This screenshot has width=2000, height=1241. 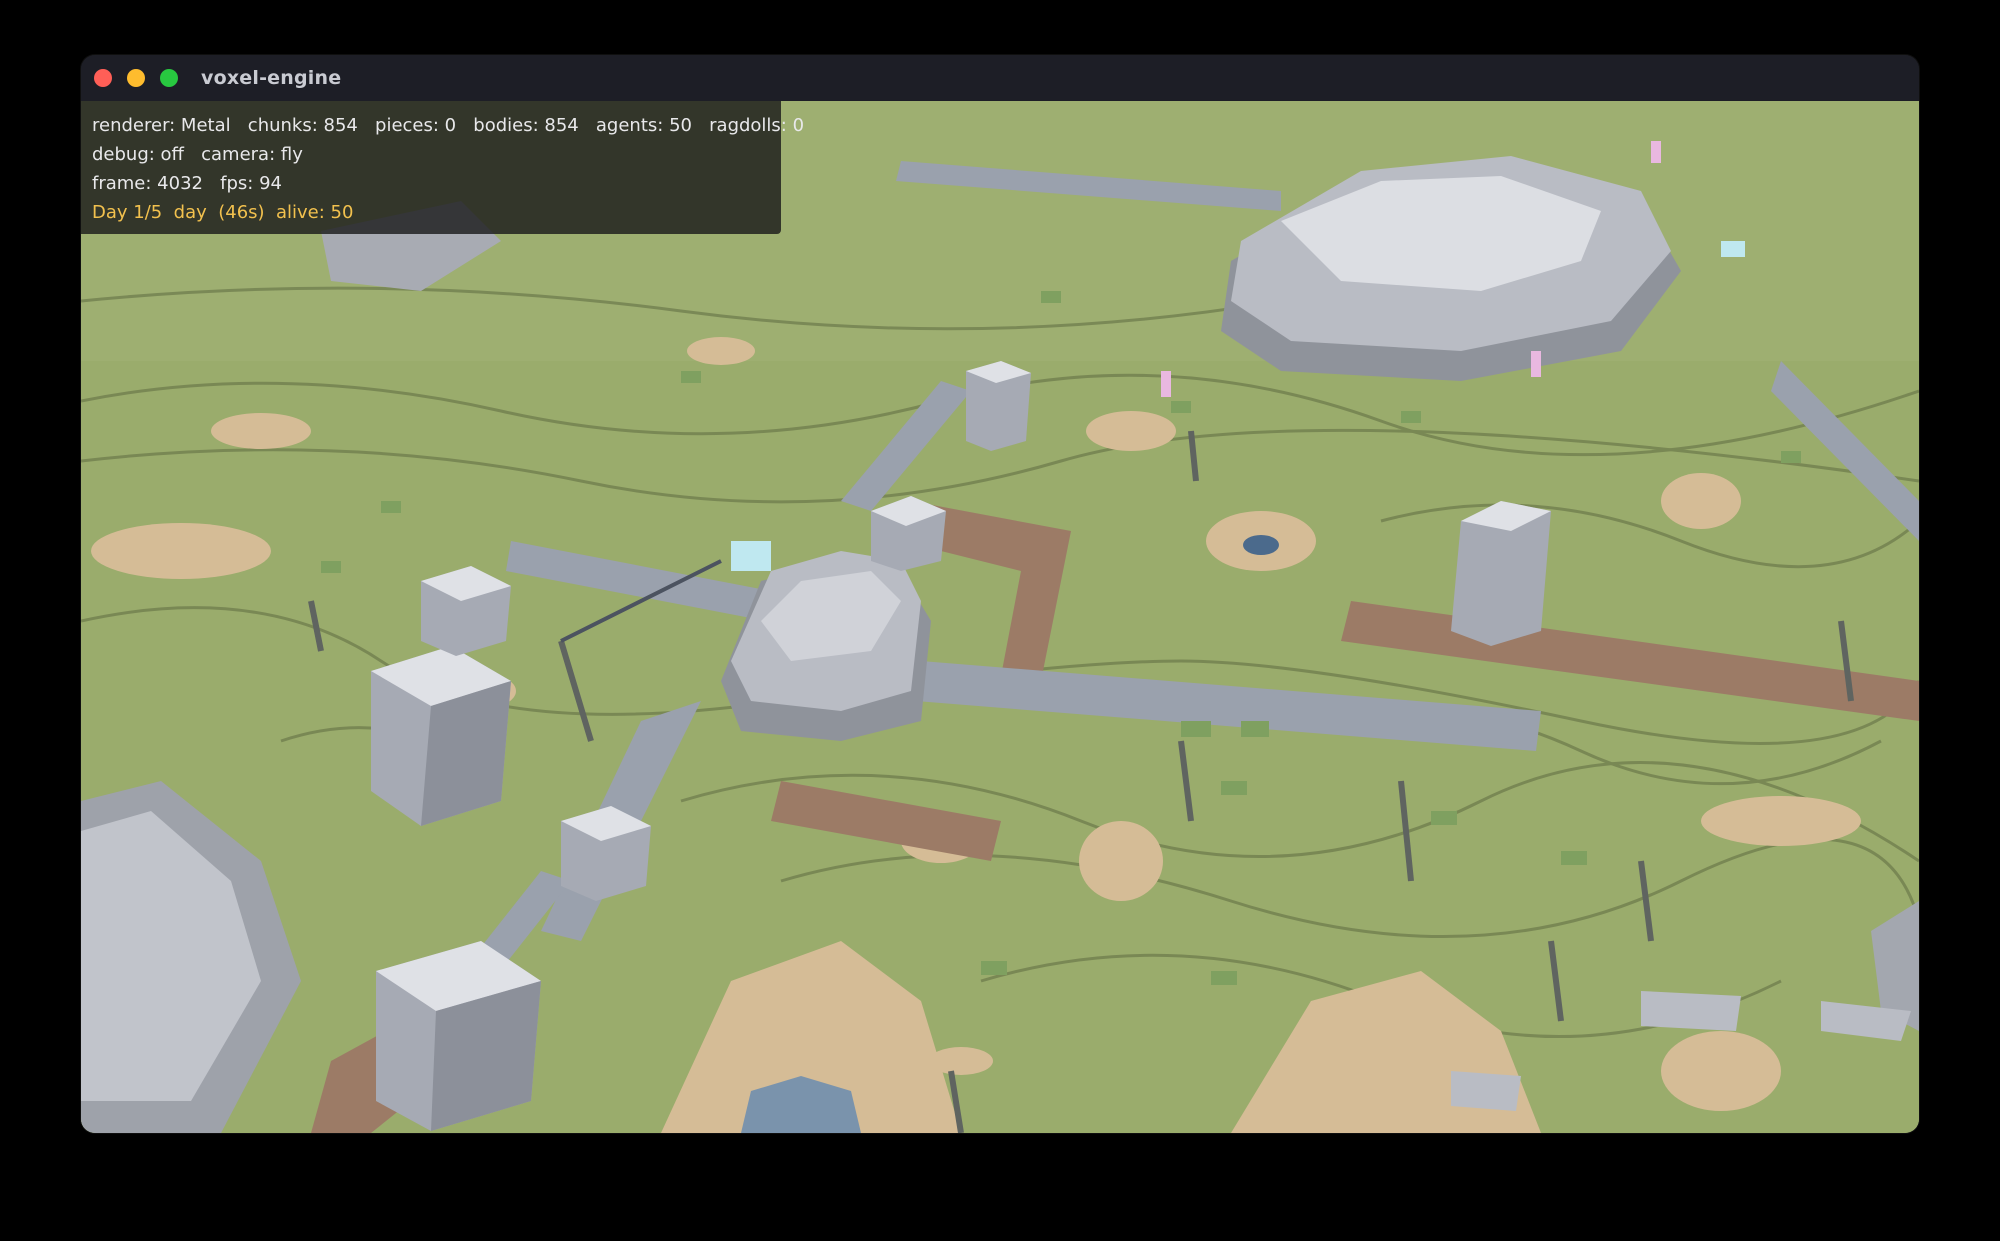 I want to click on maximize-dot-icon, so click(x=169, y=78).